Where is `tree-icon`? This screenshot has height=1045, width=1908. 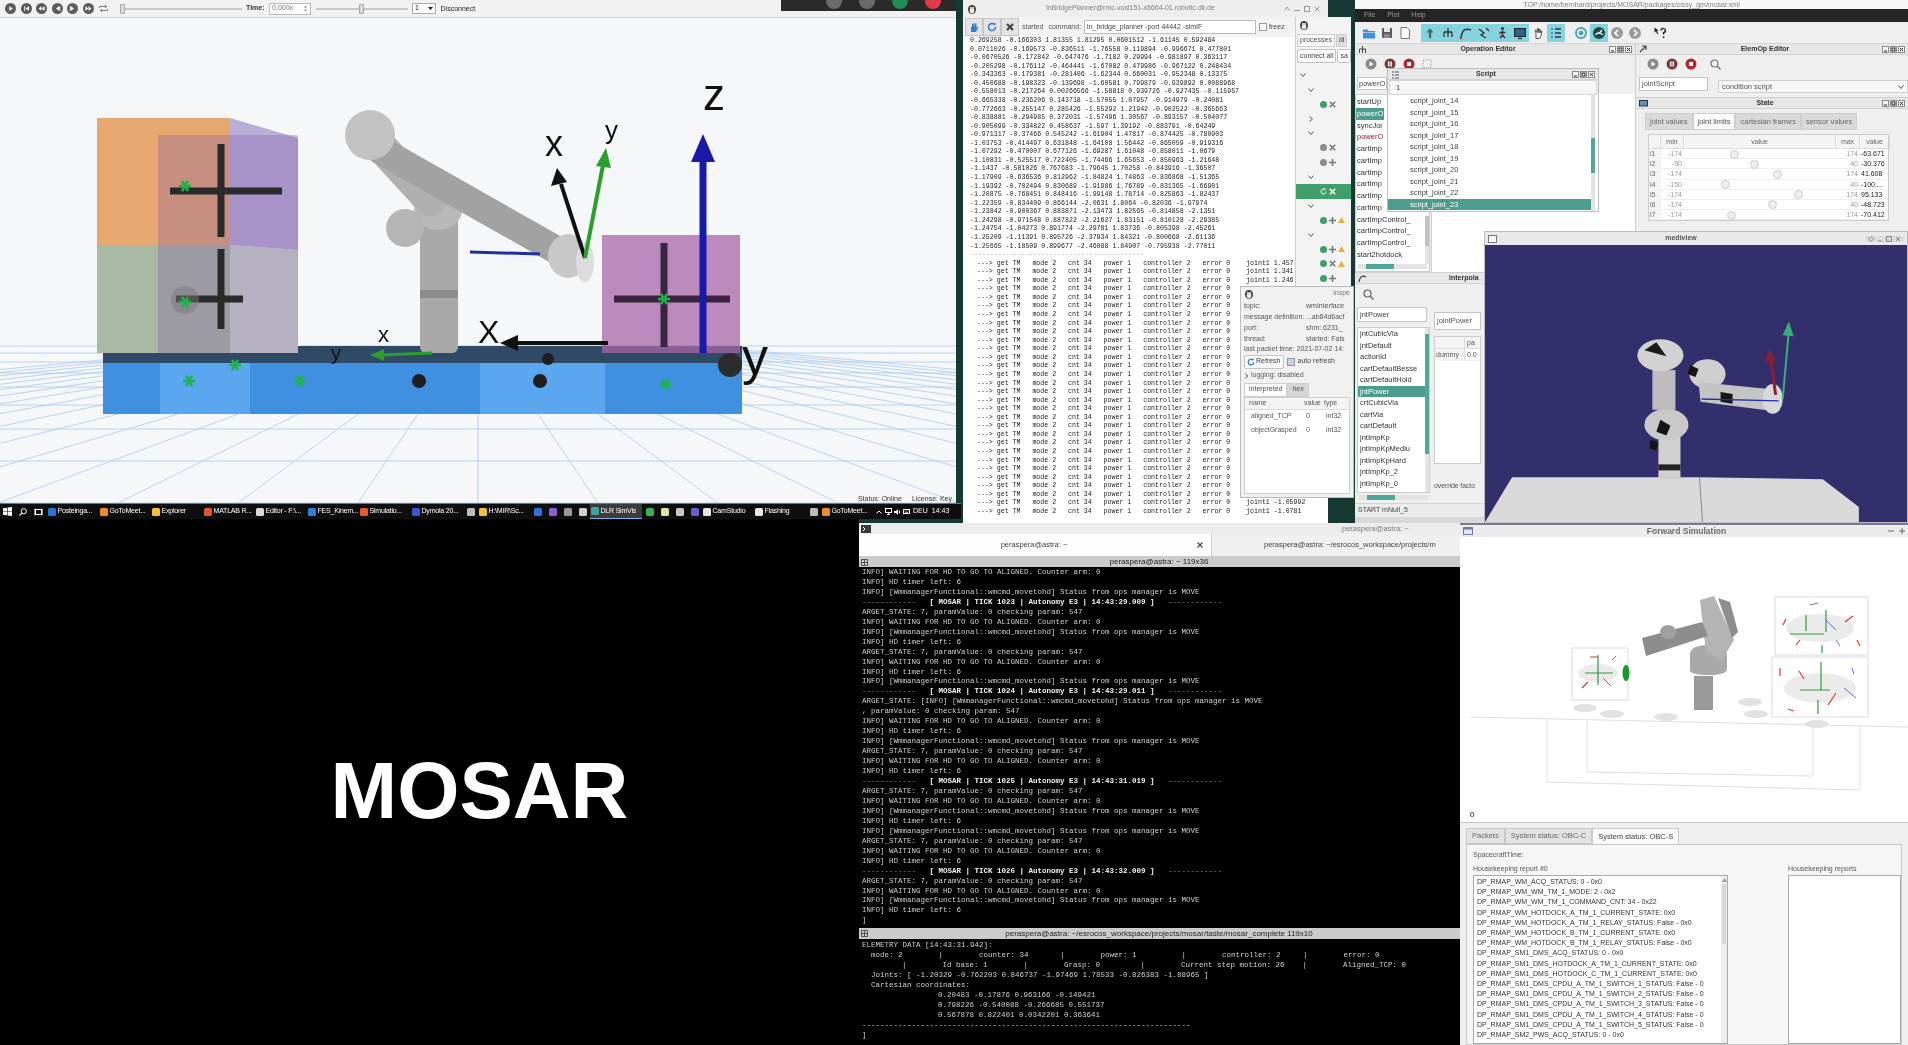 tree-icon is located at coordinates (1362, 49).